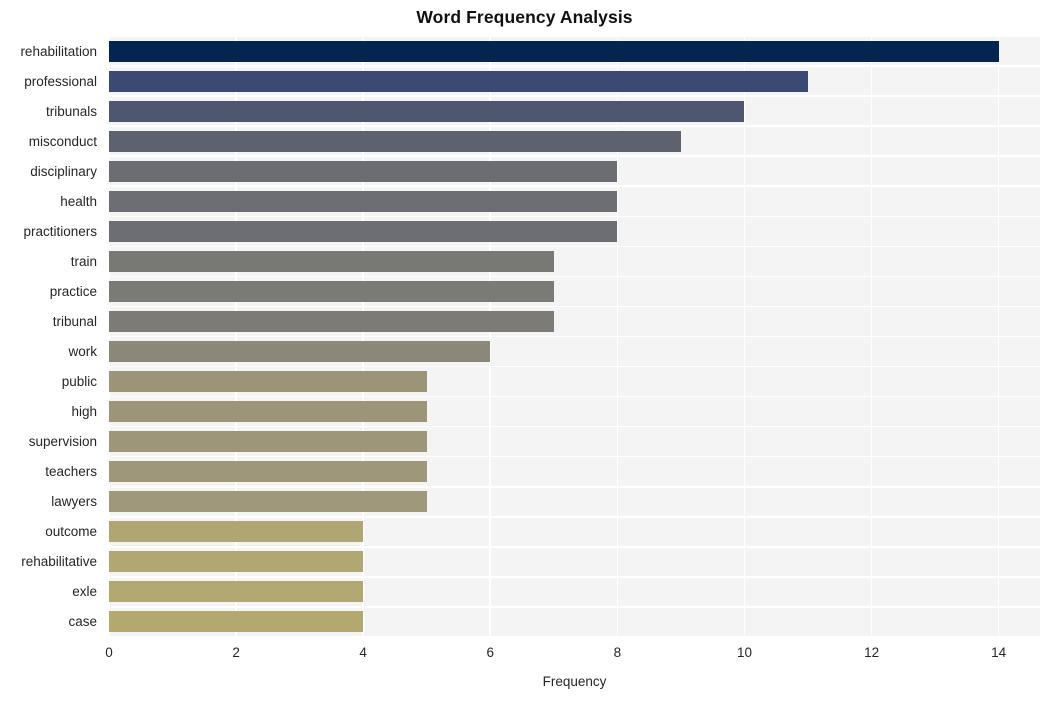 The width and height of the screenshot is (1049, 701). I want to click on x-tick-label: 14, so click(999, 652).